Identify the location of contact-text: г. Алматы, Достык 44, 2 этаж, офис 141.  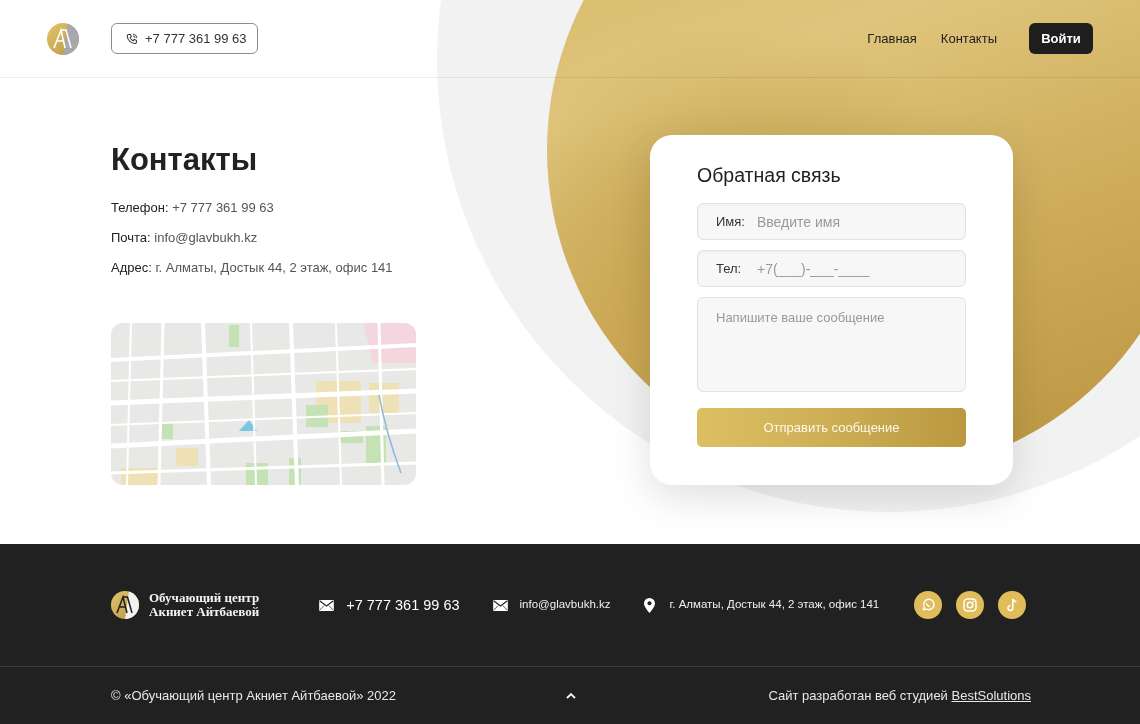
(774, 604).